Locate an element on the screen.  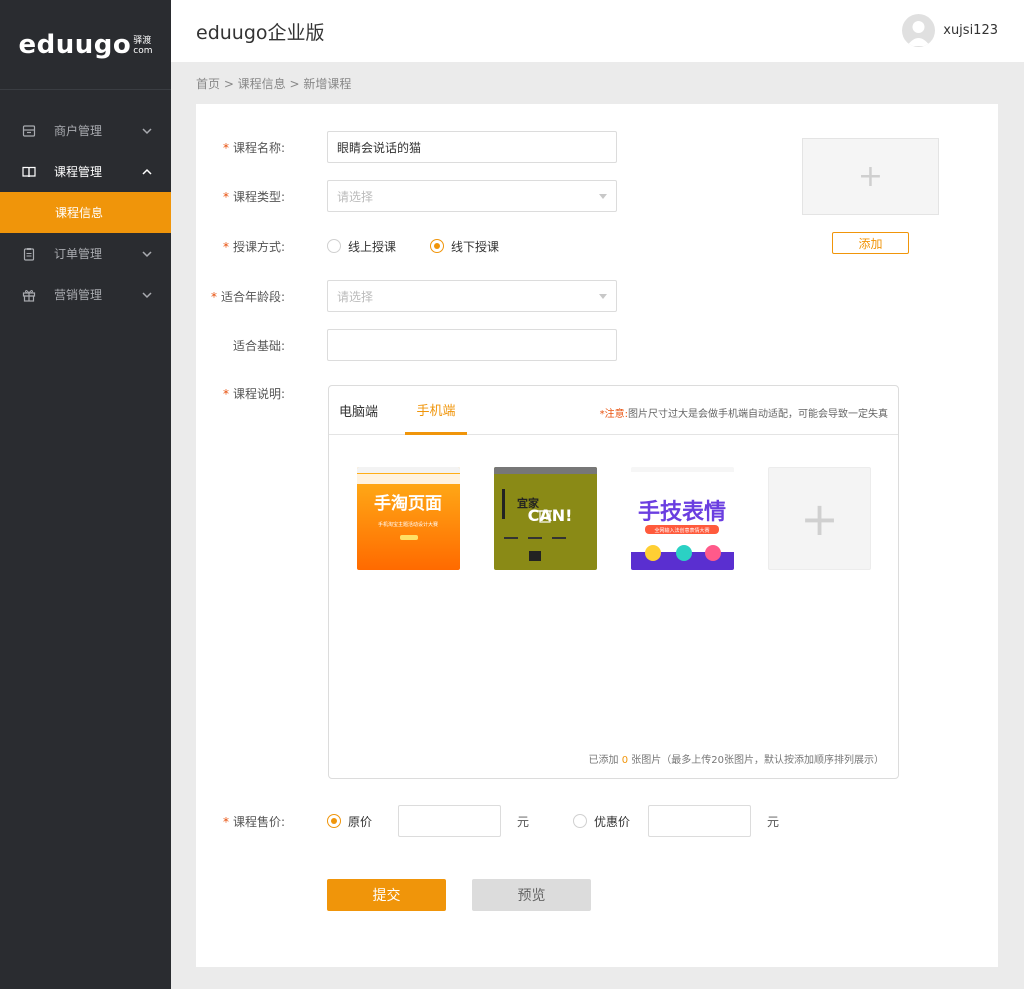
course-type-select: 请选择 is located at coordinates (472, 196).